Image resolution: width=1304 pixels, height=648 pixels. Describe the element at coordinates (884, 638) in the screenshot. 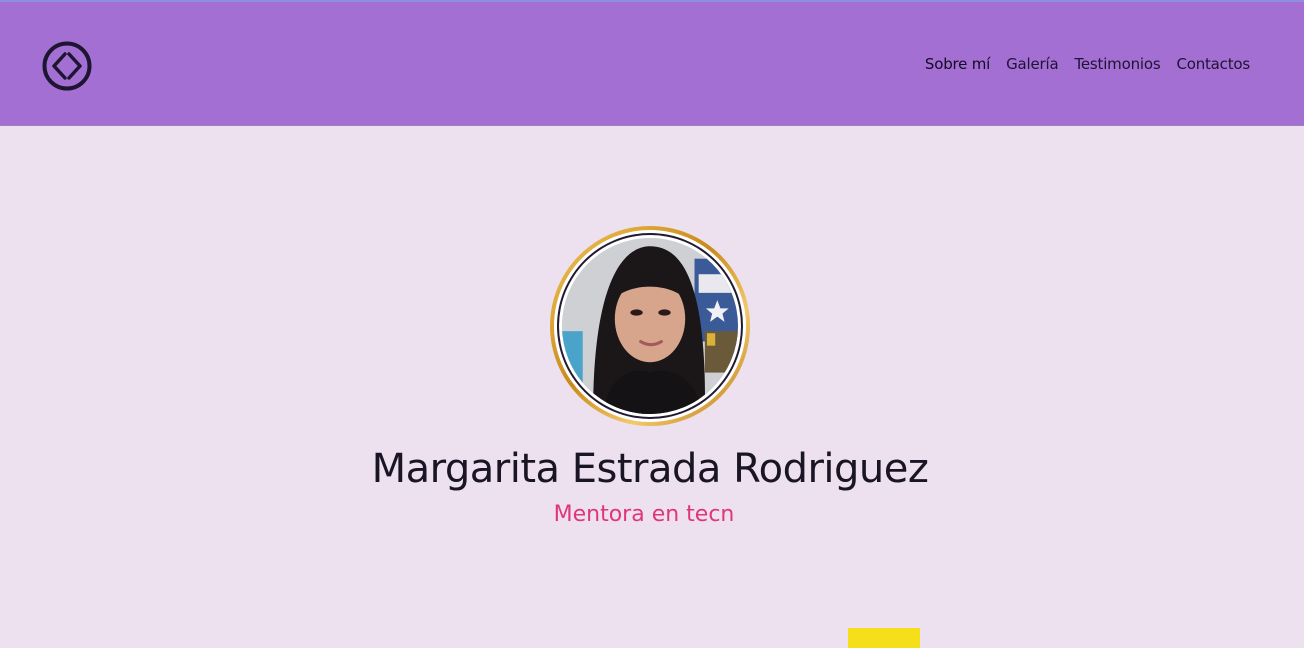

I see `decorative-yellow-block` at that location.